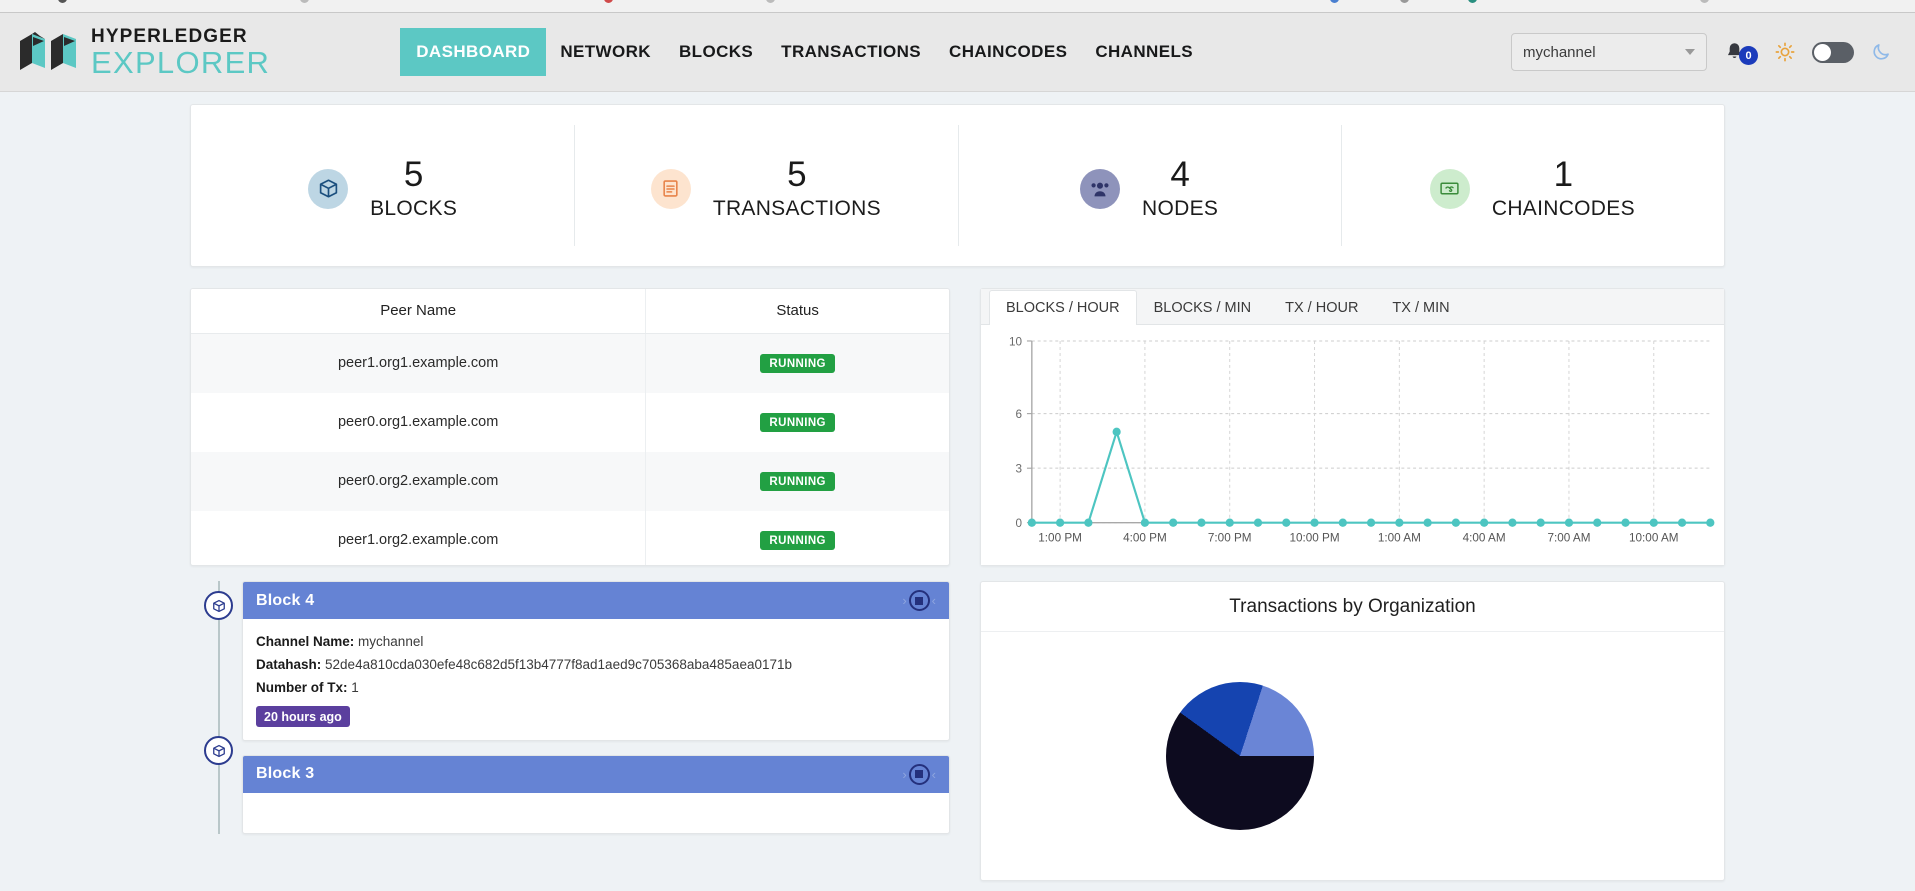 This screenshot has height=891, width=1915. I want to click on column-header-peer-name: Peer Name, so click(419, 311).